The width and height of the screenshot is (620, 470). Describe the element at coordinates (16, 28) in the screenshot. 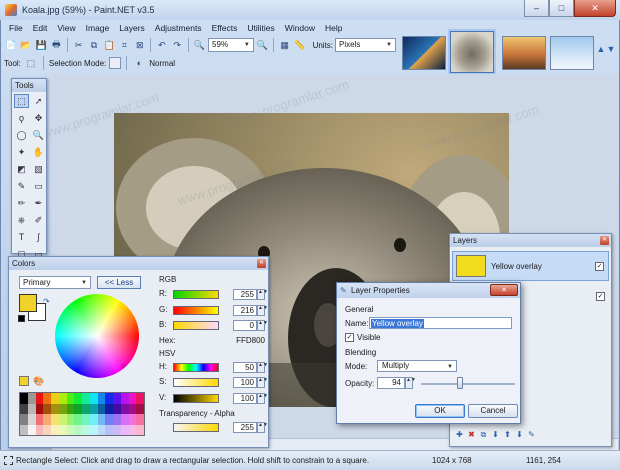

I see `menu-file: File` at that location.